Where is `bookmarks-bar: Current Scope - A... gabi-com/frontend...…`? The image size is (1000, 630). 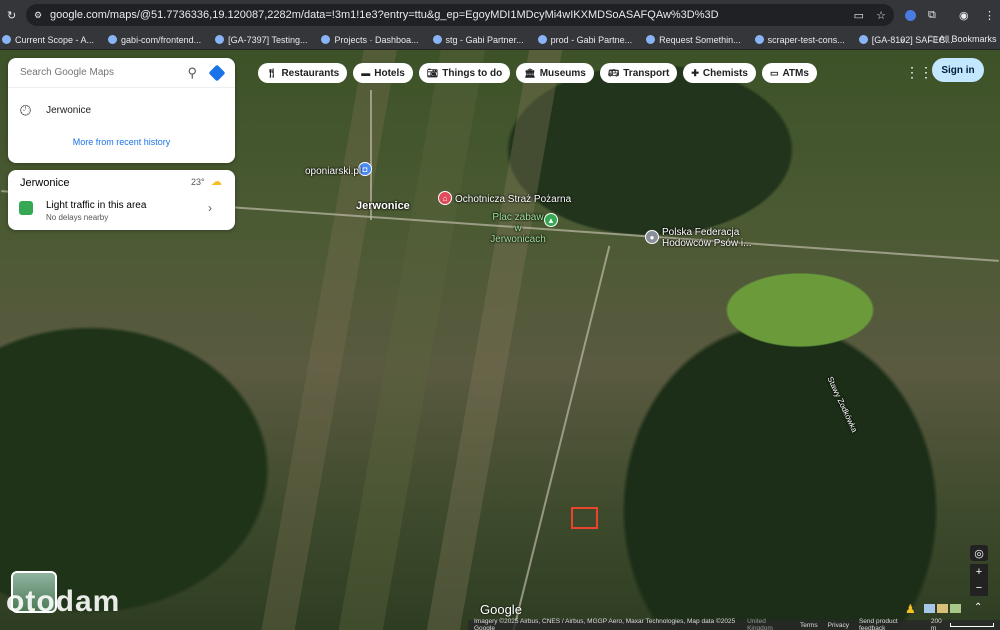 bookmarks-bar: Current Scope - A... gabi-com/frontend...… is located at coordinates (500, 40).